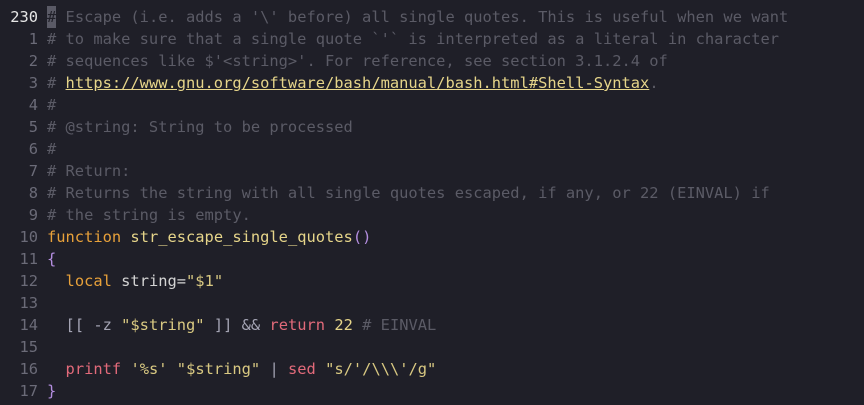 The height and width of the screenshot is (405, 864). I want to click on code-token: [[ -z, so click(84, 325).